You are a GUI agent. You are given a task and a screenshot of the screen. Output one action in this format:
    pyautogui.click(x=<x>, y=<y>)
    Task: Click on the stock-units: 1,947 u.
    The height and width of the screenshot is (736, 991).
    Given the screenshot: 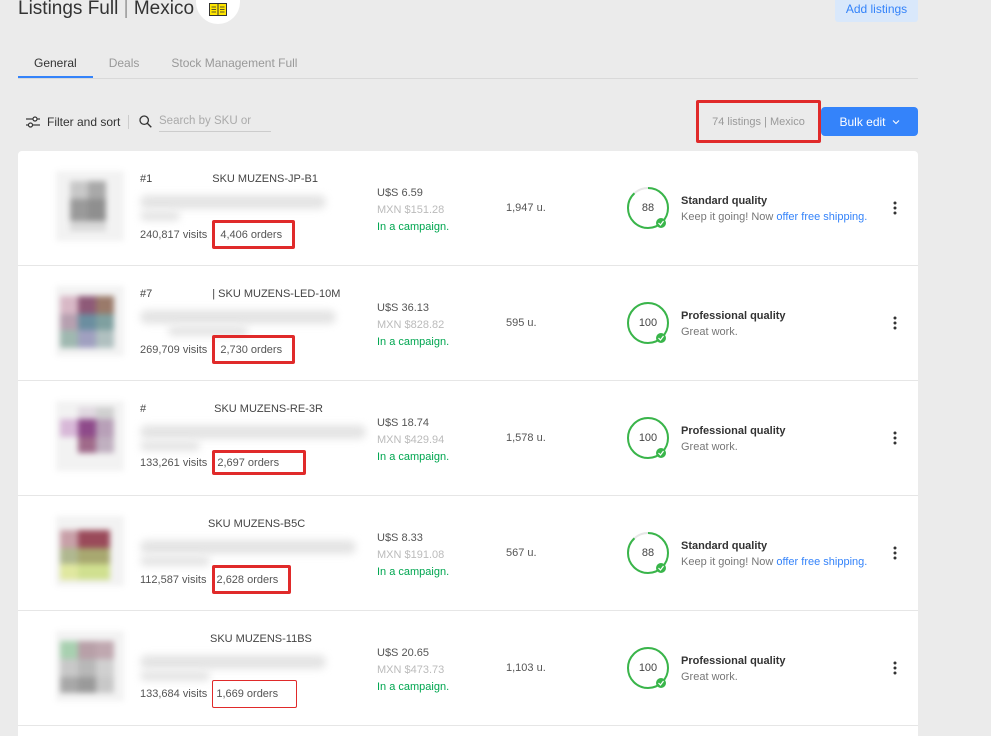 What is the action you would take?
    pyautogui.click(x=526, y=208)
    